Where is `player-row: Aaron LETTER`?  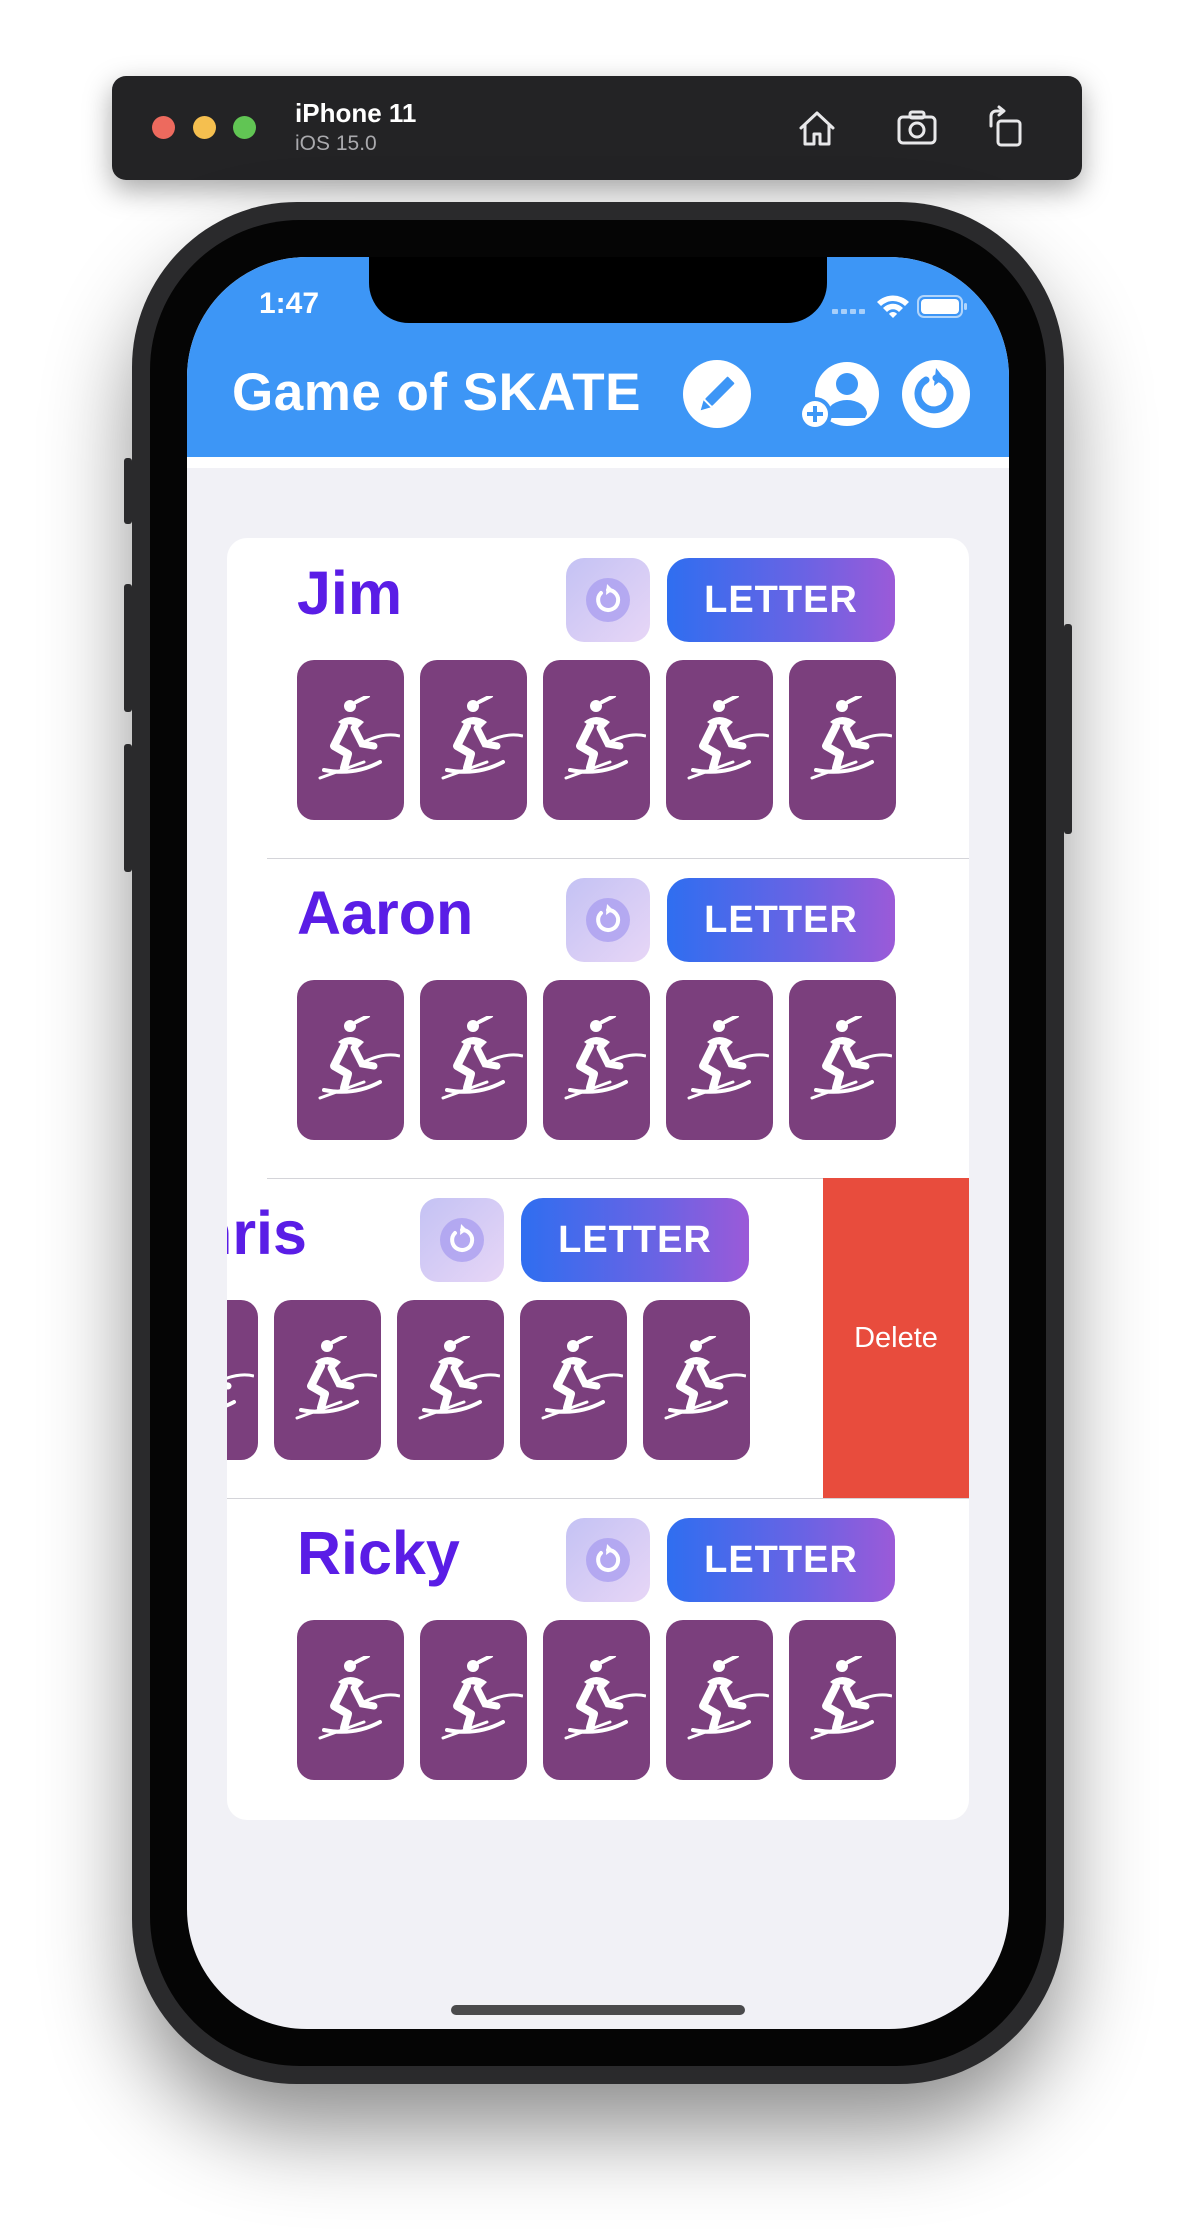
player-row: Aaron LETTER is located at coordinates (598, 1018).